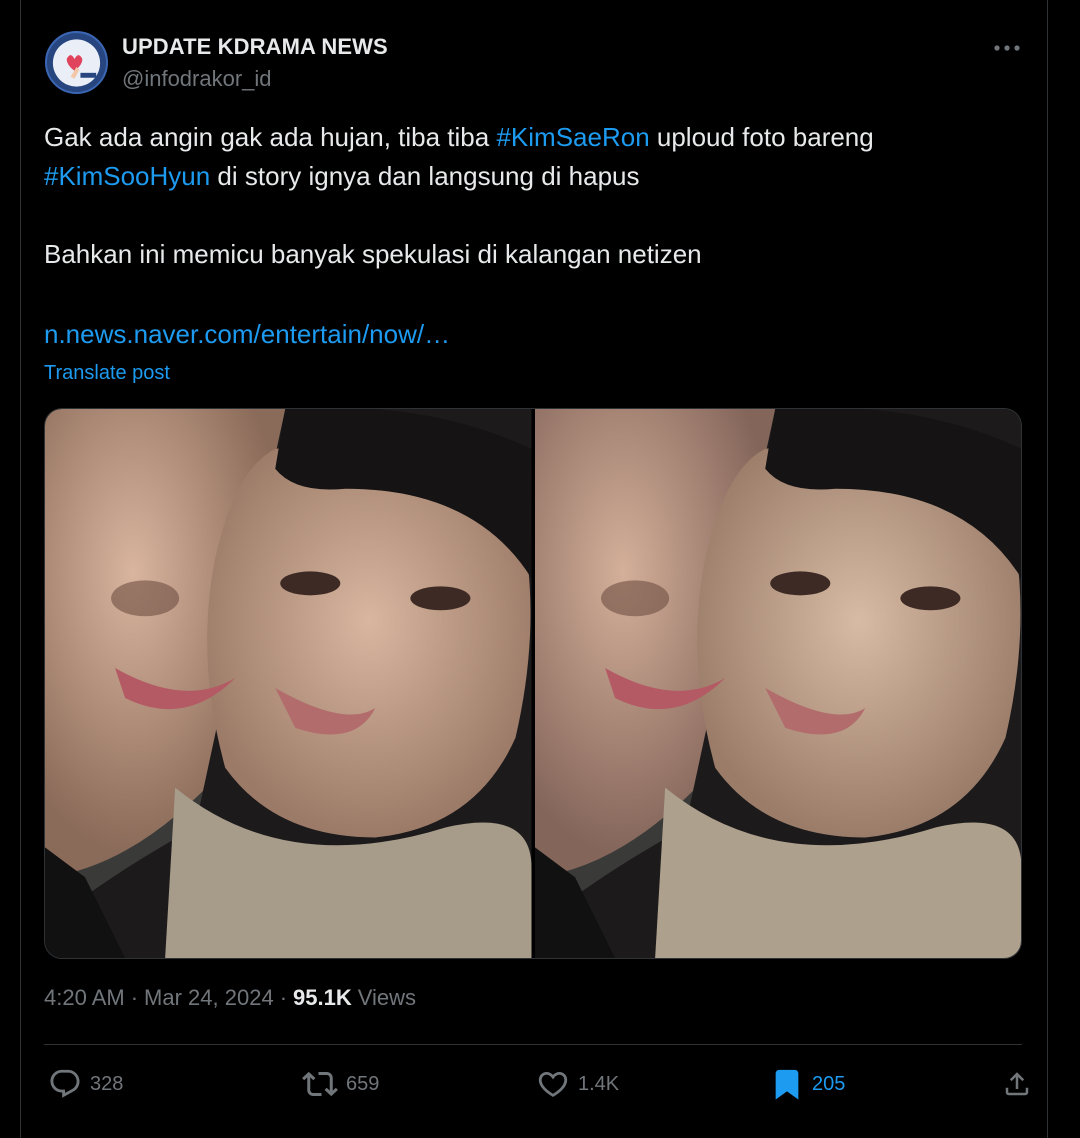  What do you see at coordinates (553, 1084) in the screenshot?
I see `like-icon` at bounding box center [553, 1084].